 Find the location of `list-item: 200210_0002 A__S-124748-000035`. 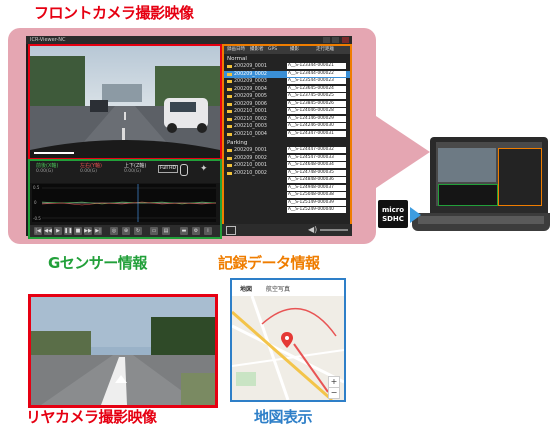

list-item: 200210_0002 A__S-124748-000035 is located at coordinates (287, 173).